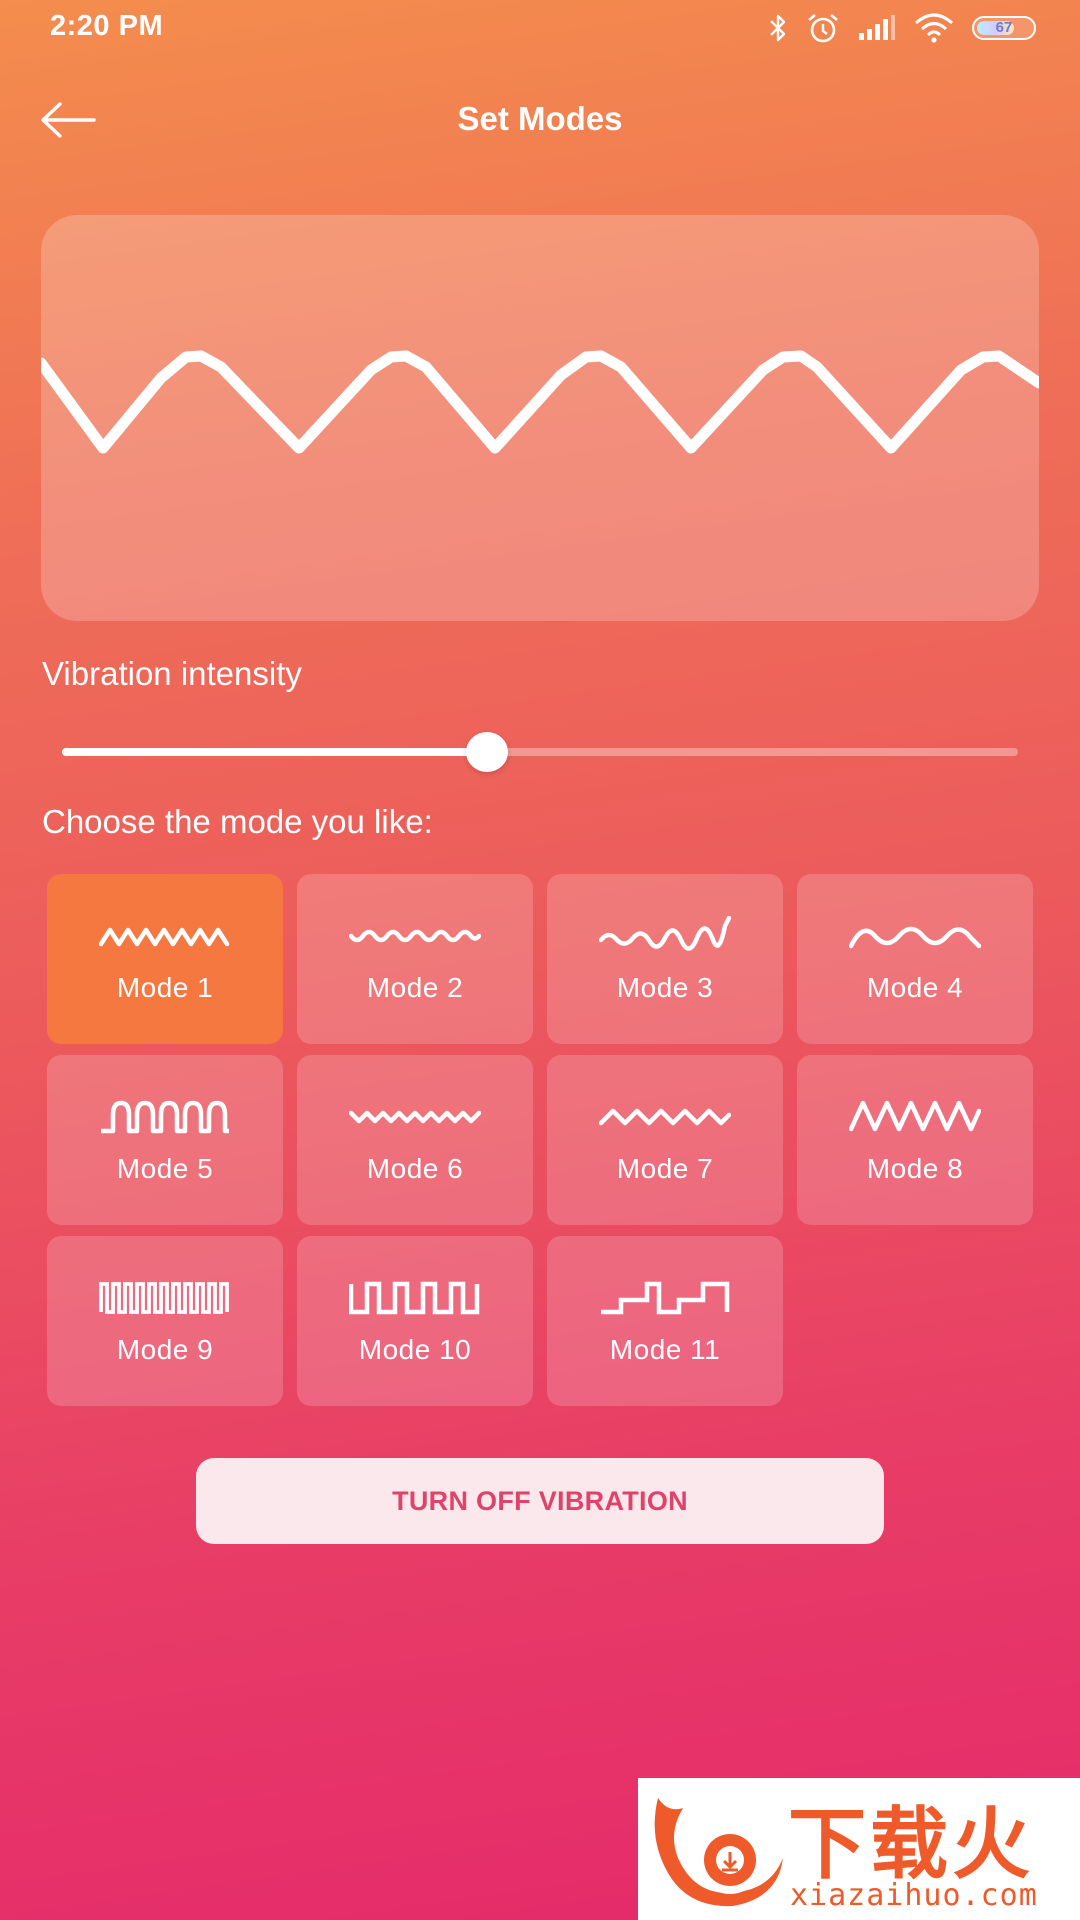  What do you see at coordinates (165, 959) in the screenshot?
I see `mode-tile-1: Mode 1` at bounding box center [165, 959].